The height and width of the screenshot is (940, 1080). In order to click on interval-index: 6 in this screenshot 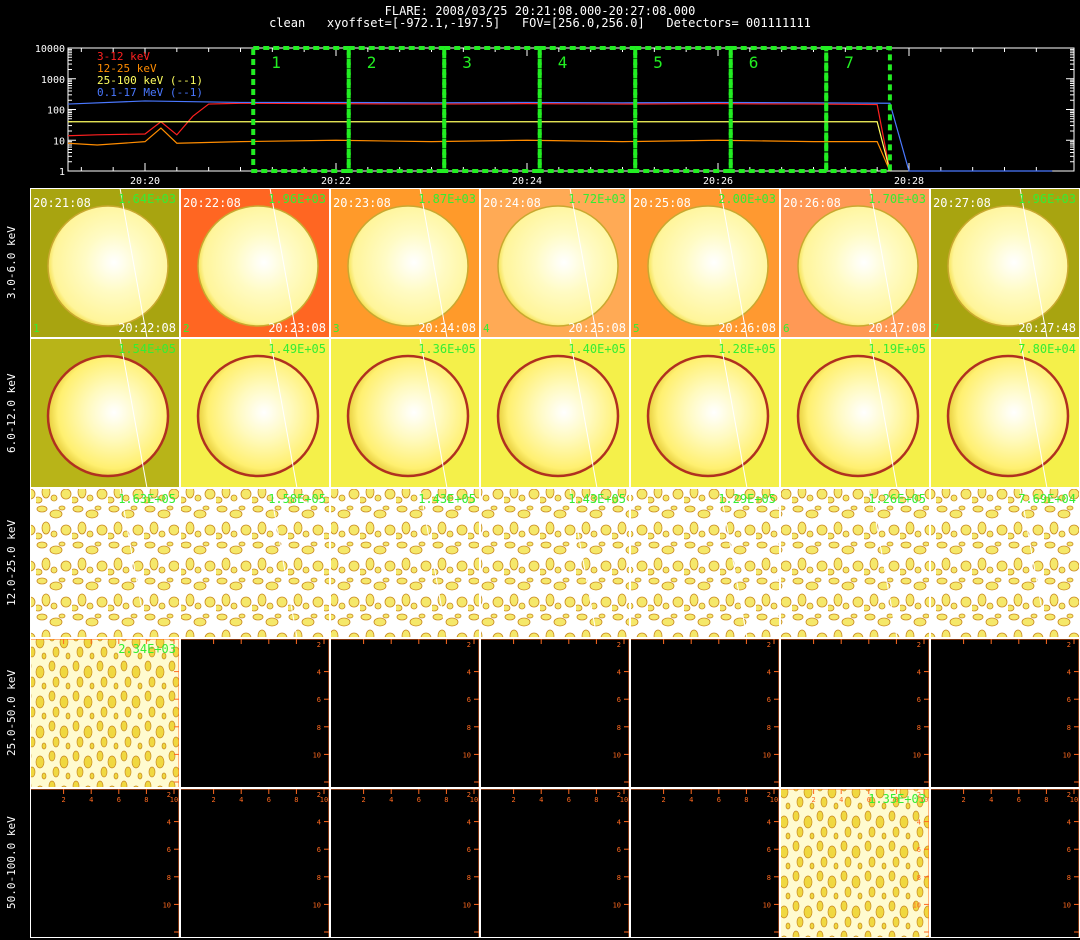, I will do `click(786, 328)`.